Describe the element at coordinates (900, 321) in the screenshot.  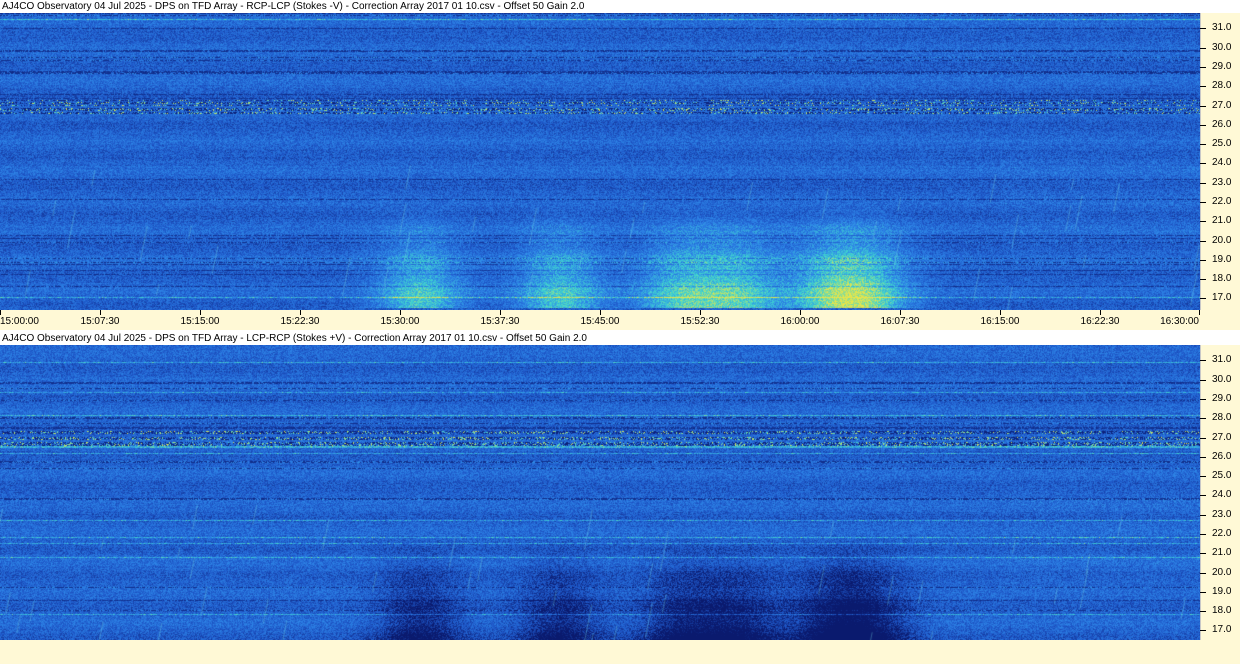
I see `x-tick-label: 16:07:30` at that location.